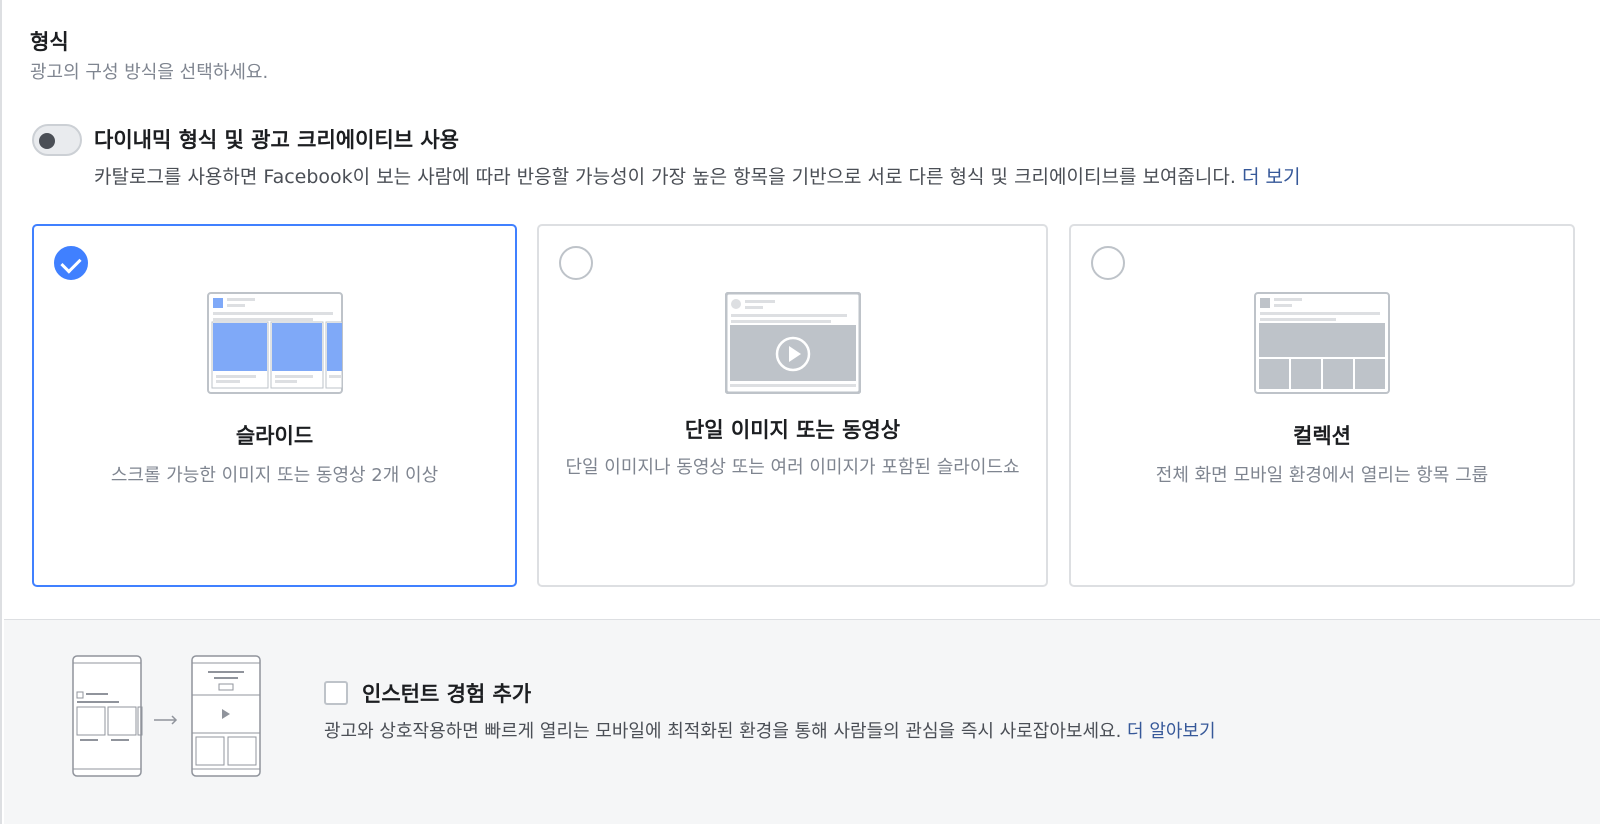 This screenshot has height=824, width=1600. What do you see at coordinates (1322, 475) in the screenshot?
I see `collection-description: 전체 화면 모바일 환경에서 열리는 항목 그룹` at bounding box center [1322, 475].